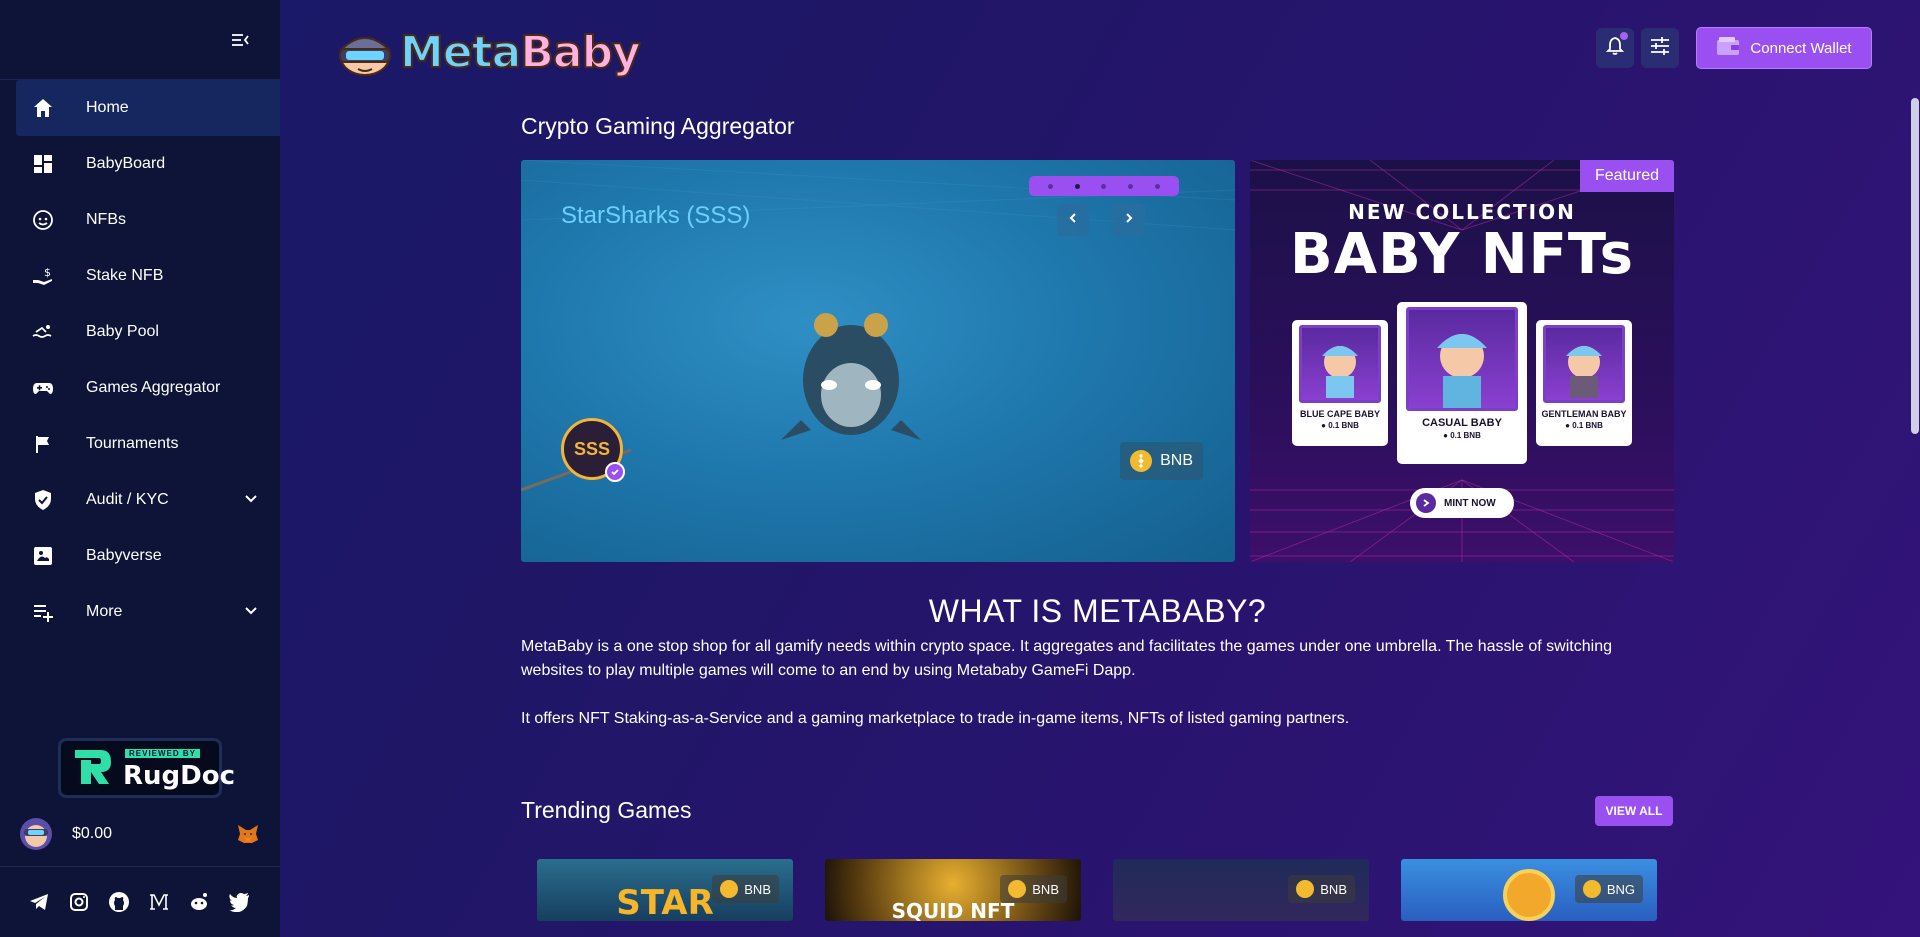  Describe the element at coordinates (1626, 176) in the screenshot. I see `featured-badge: Featured` at that location.